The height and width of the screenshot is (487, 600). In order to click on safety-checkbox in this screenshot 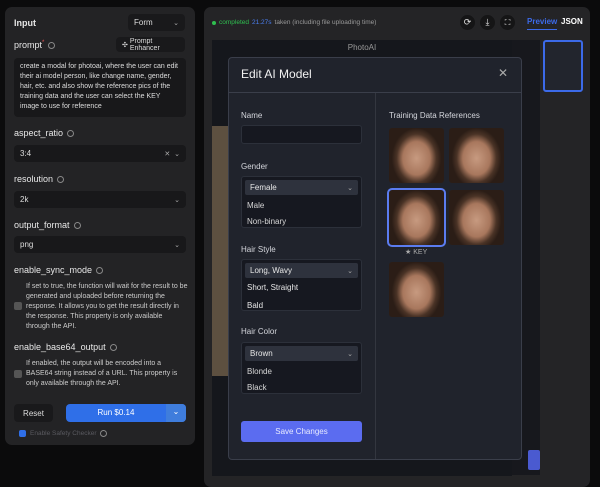, I will do `click(22, 433)`.